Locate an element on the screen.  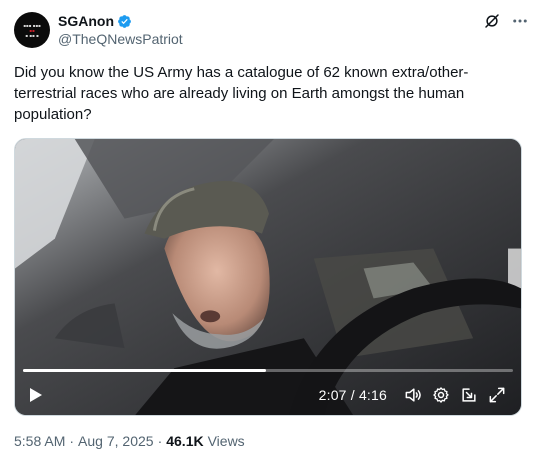
handle: @TheQNewsPatriot is located at coordinates (293, 39).